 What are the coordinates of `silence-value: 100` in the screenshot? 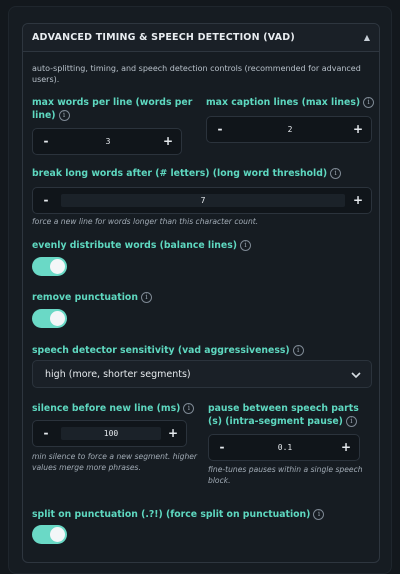 It's located at (111, 433).